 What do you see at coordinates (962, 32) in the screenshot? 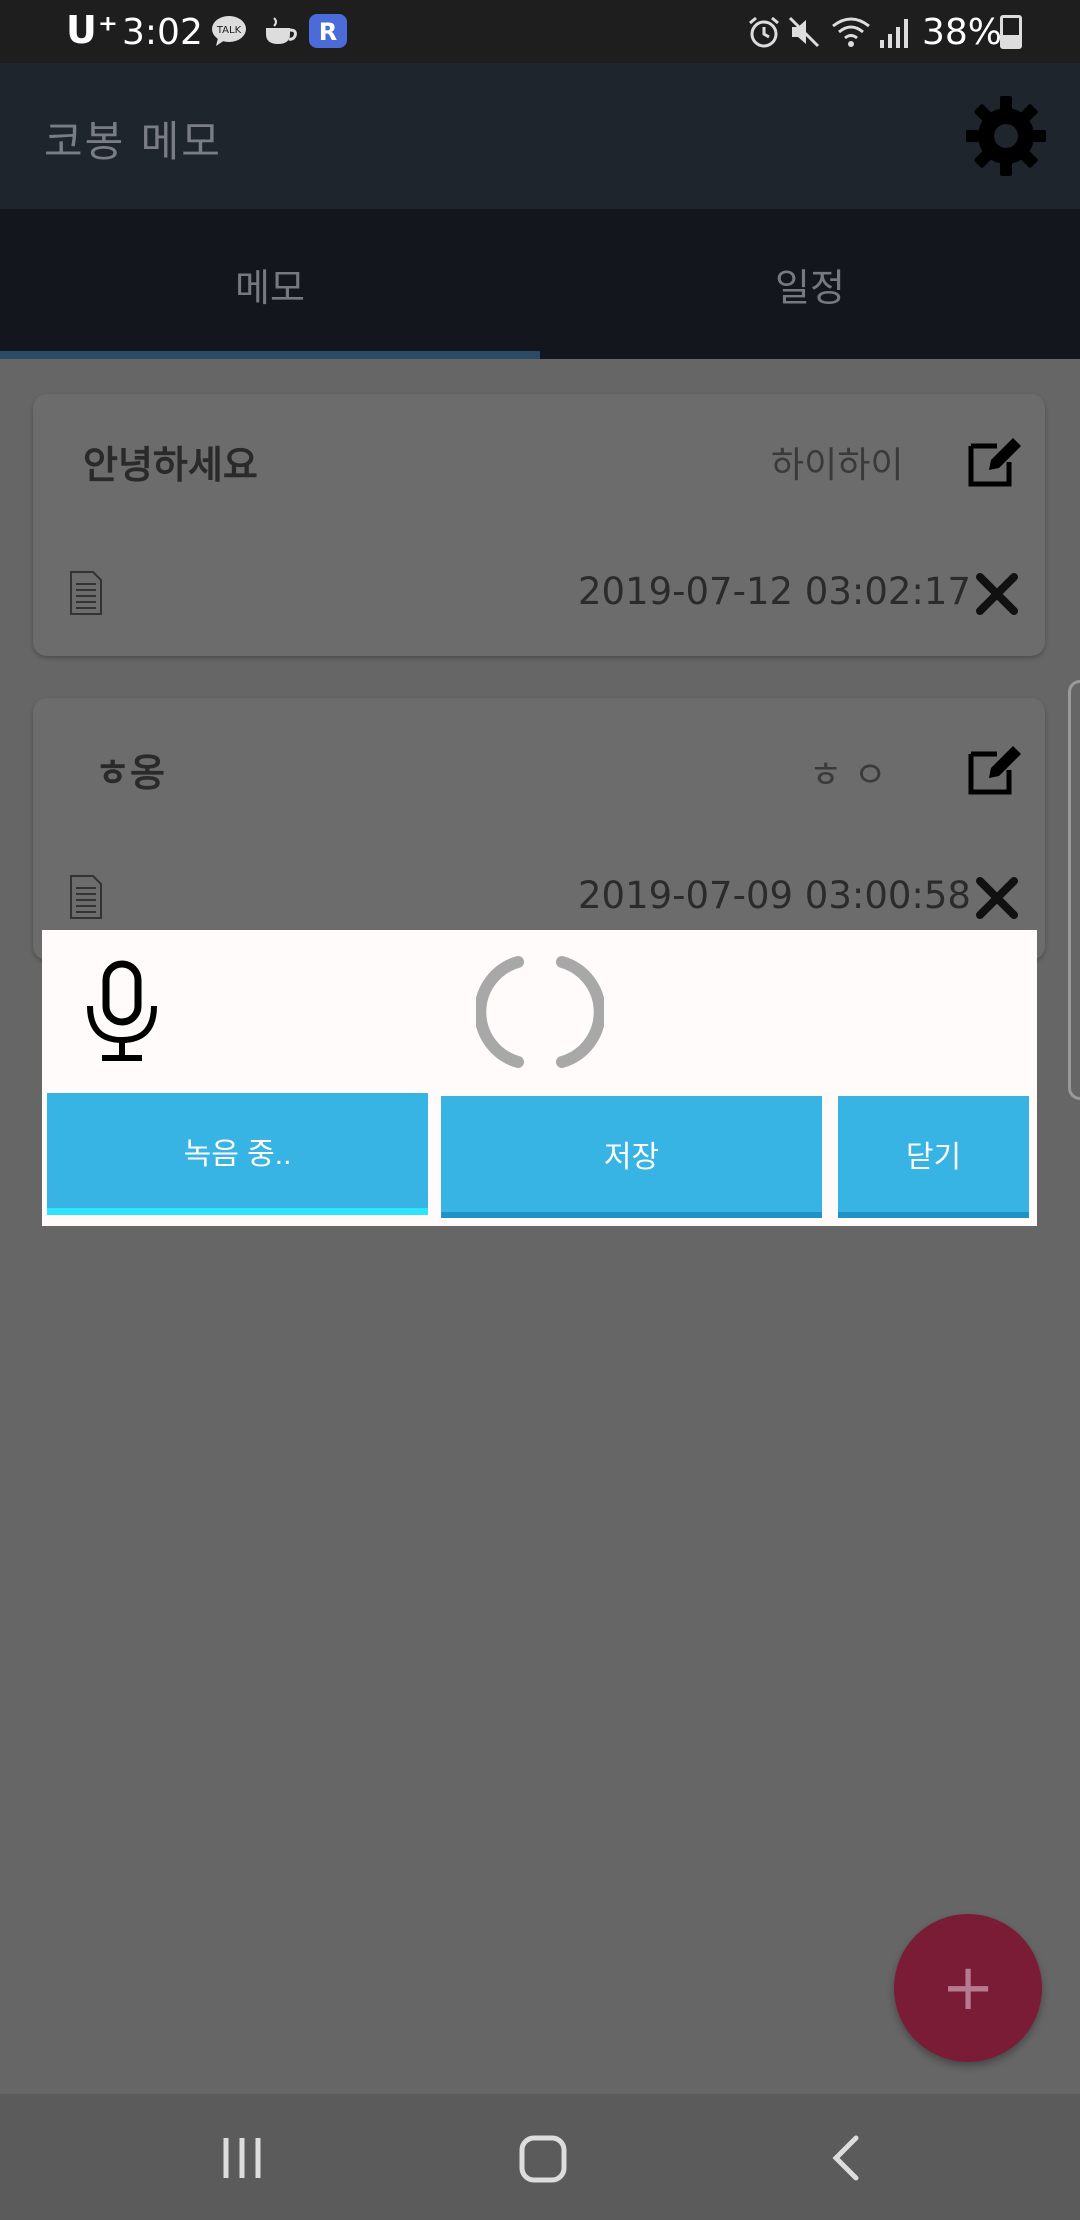
I see `battery-percent: 38%` at bounding box center [962, 32].